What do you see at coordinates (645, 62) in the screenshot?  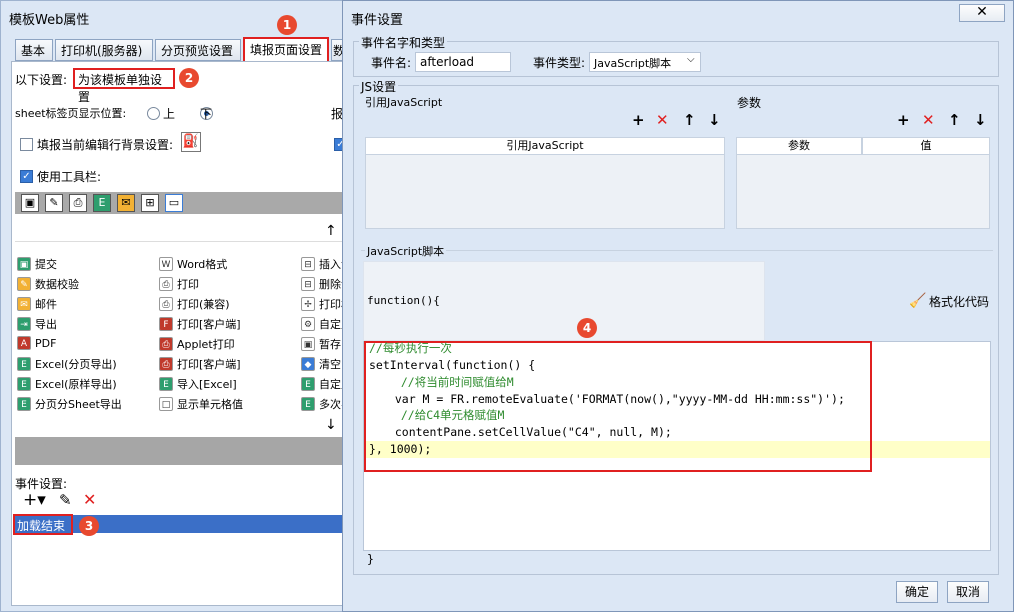 I see `event-type-select: JavaScript脚本` at bounding box center [645, 62].